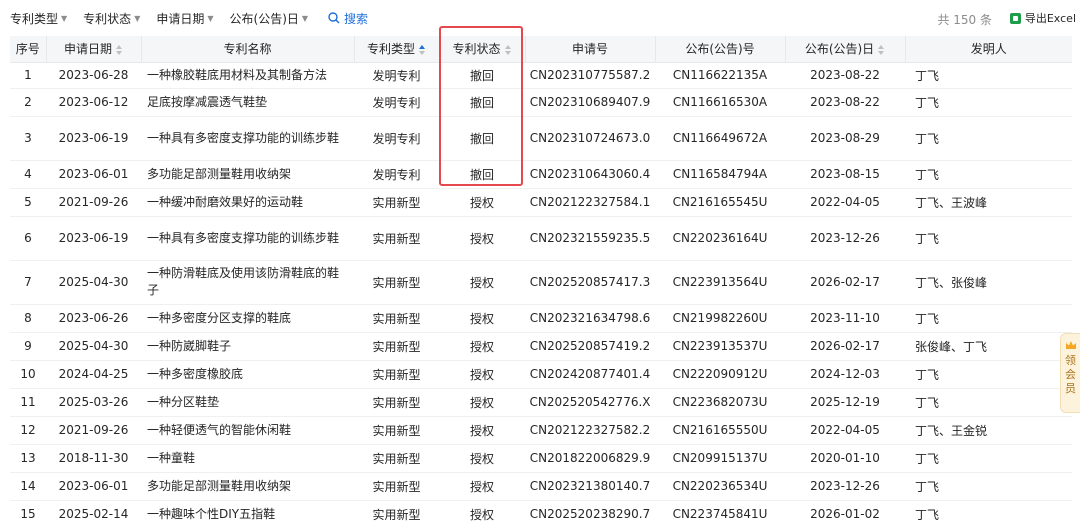  What do you see at coordinates (1042, 18) in the screenshot?
I see `export-excel-button: 导出Excel` at bounding box center [1042, 18].